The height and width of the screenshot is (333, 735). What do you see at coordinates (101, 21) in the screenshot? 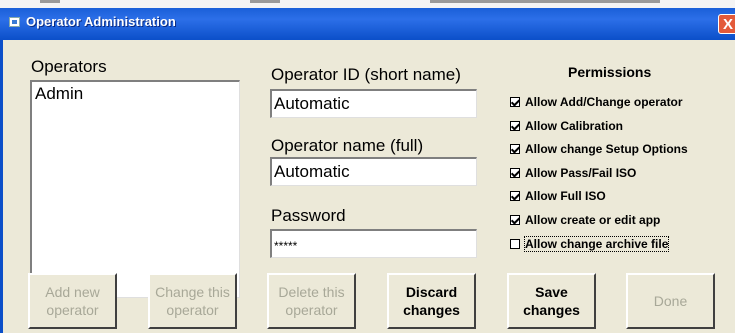
I see `window-title: Operator Administration` at bounding box center [101, 21].